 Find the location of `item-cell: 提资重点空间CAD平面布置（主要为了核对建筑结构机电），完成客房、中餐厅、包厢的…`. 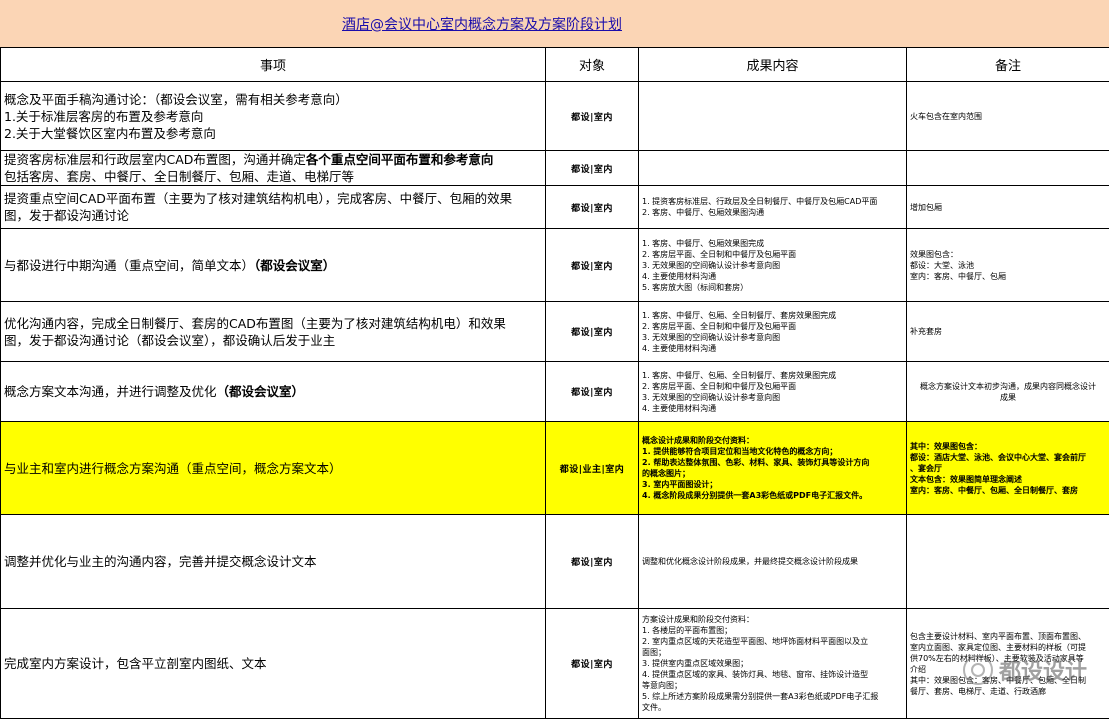

item-cell: 提资重点空间CAD平面布置（主要为了核对建筑结构机电），完成客房、中餐厅、包厢的… is located at coordinates (273, 207).